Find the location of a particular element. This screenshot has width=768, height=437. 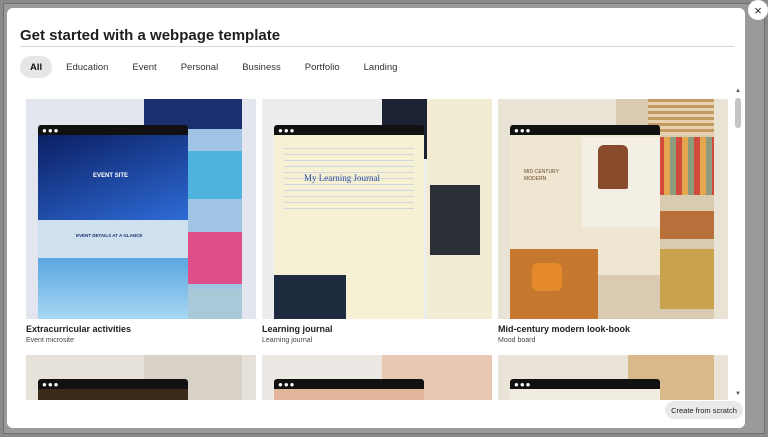

grid-scrollbar: ▲ ▼ is located at coordinates (738, 244).